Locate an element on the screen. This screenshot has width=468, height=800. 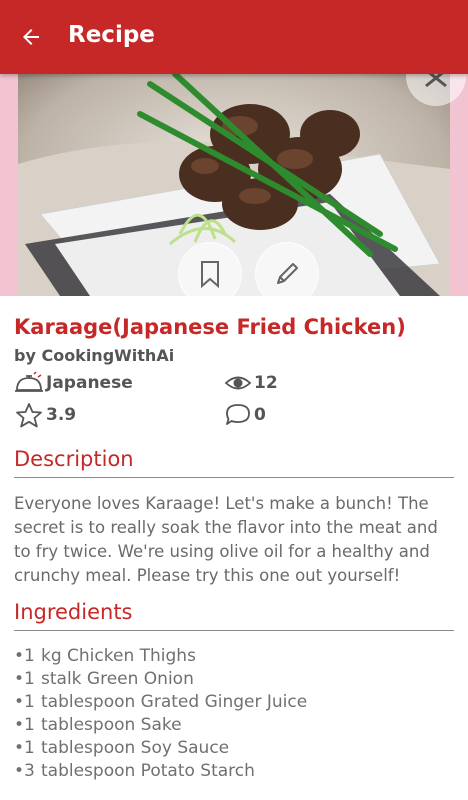
star-icon is located at coordinates (29, 415).